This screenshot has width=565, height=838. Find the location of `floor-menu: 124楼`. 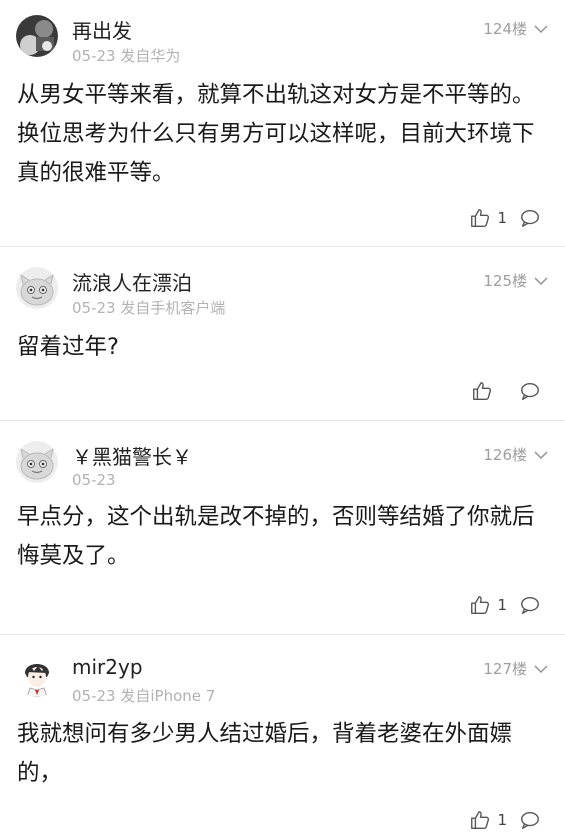

floor-menu: 124楼 is located at coordinates (516, 28).